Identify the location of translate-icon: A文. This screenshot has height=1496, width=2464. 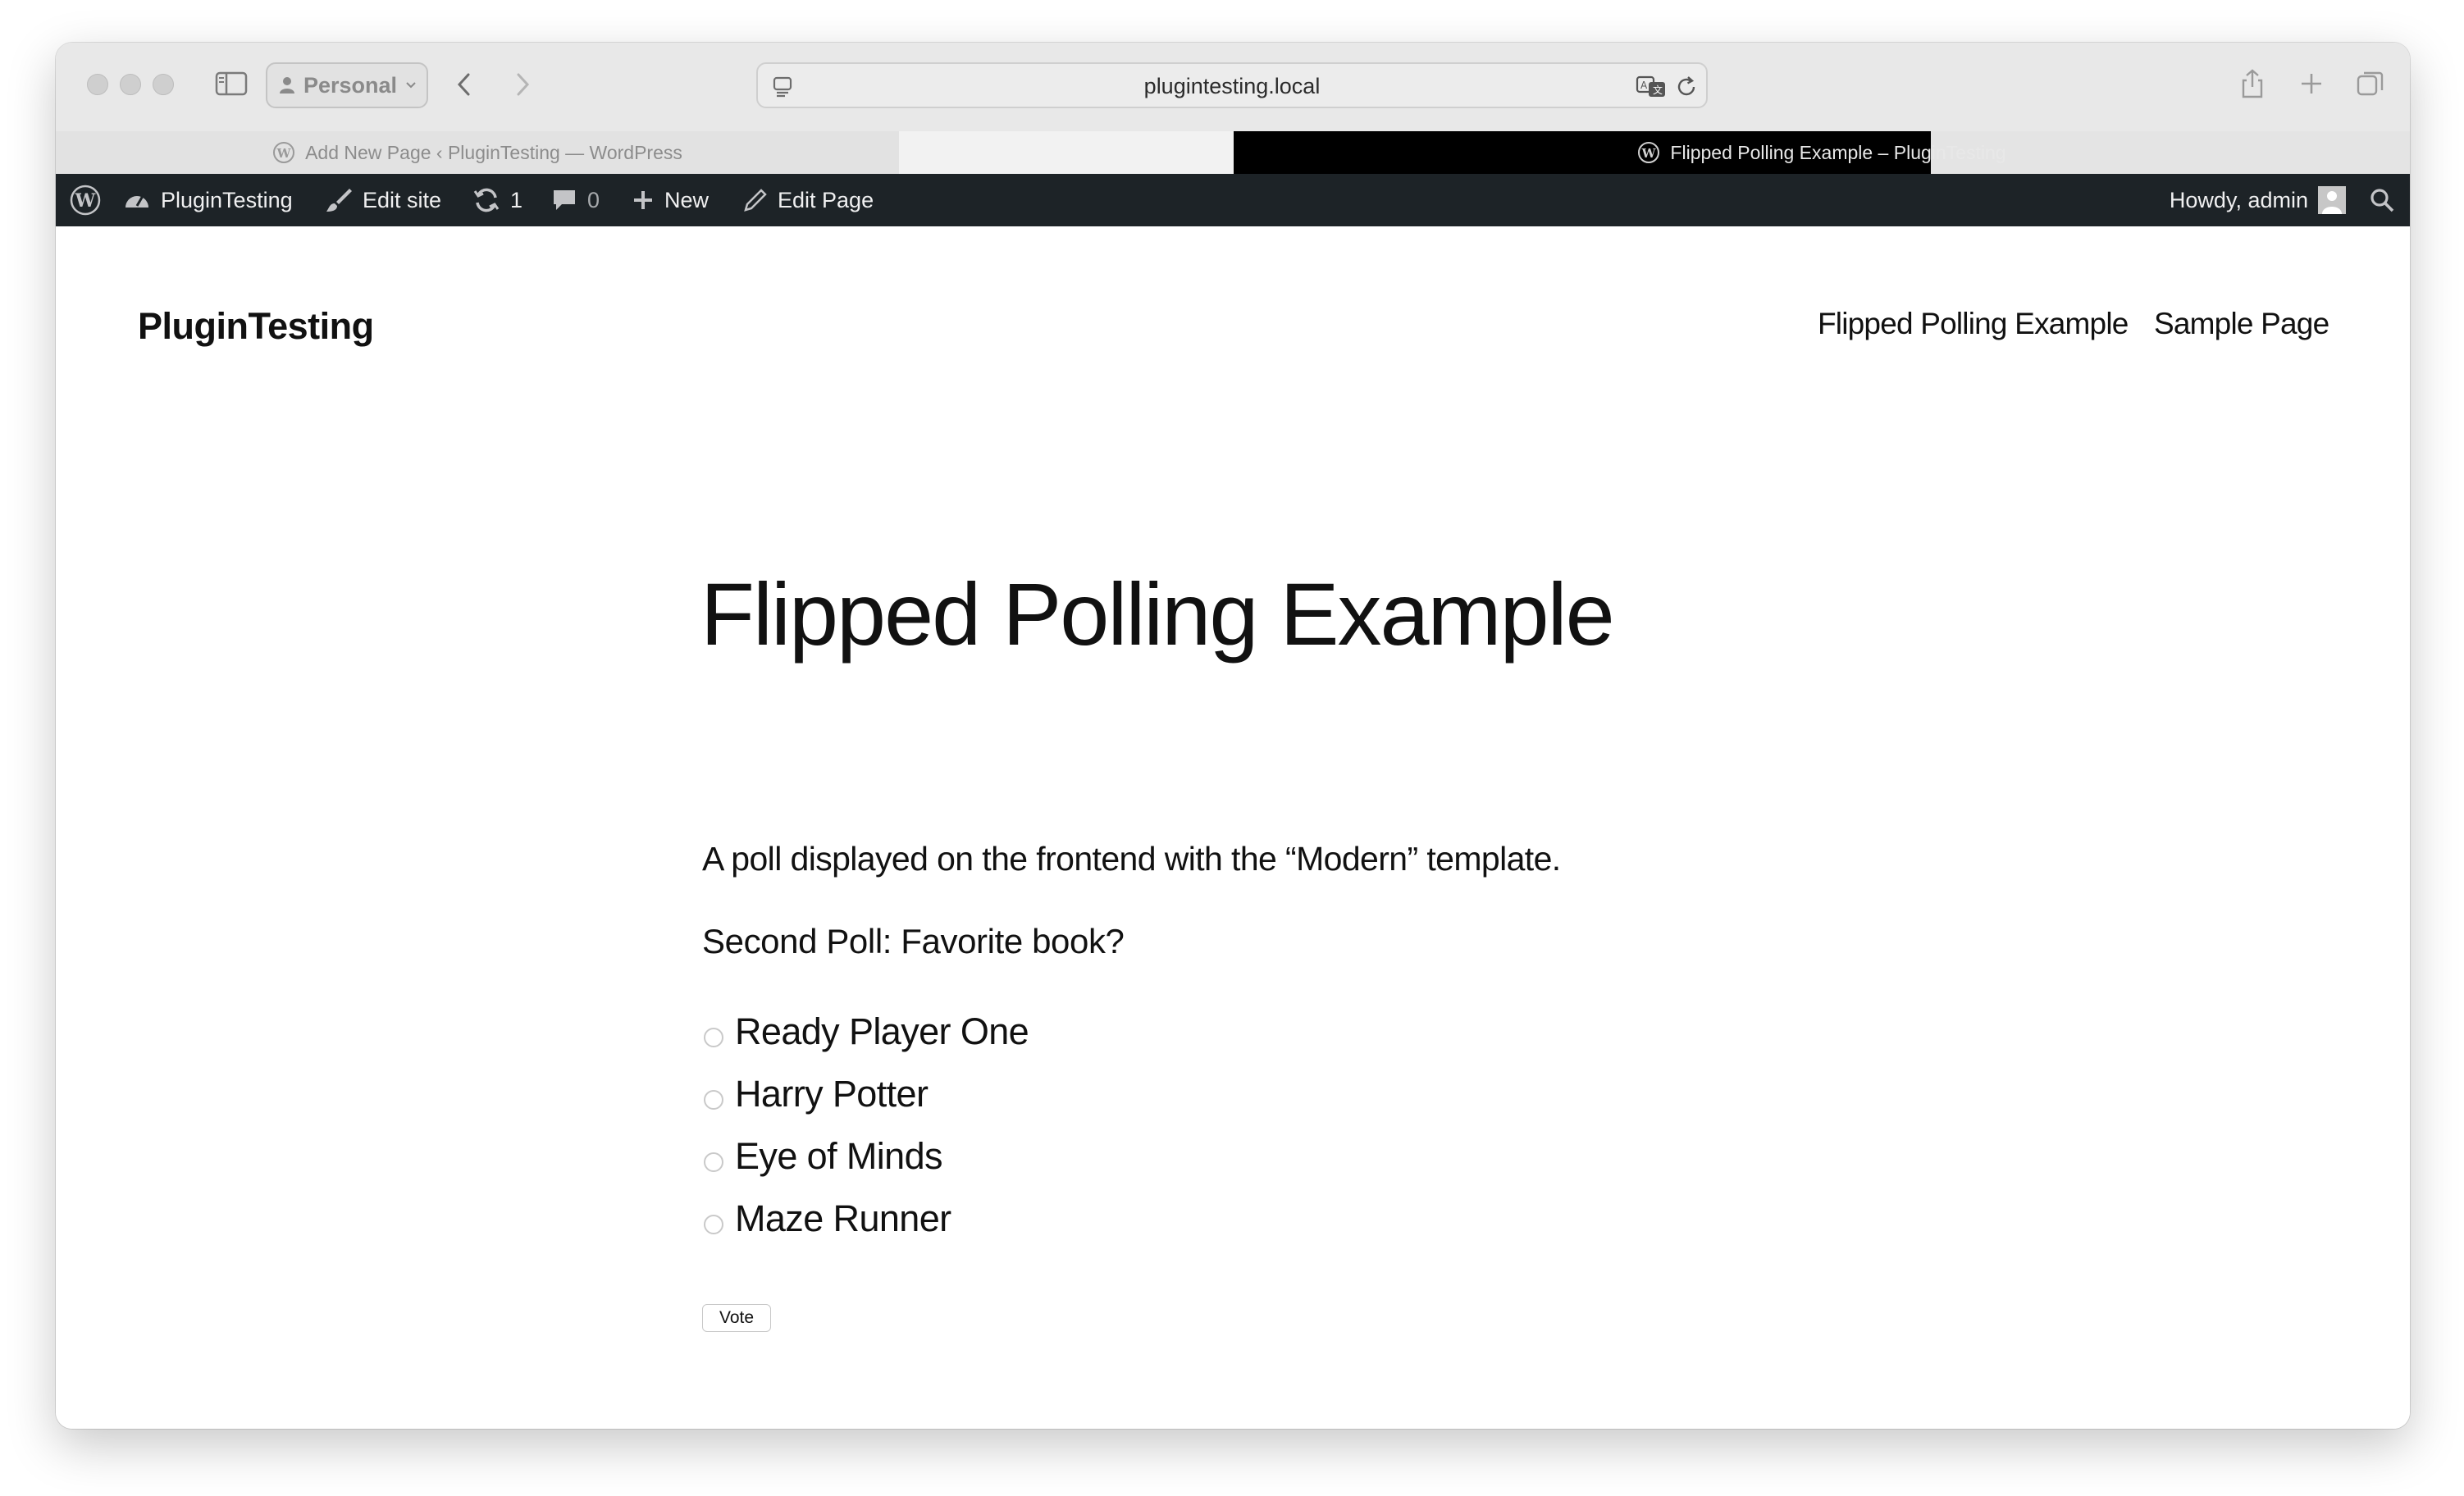
(1652, 87).